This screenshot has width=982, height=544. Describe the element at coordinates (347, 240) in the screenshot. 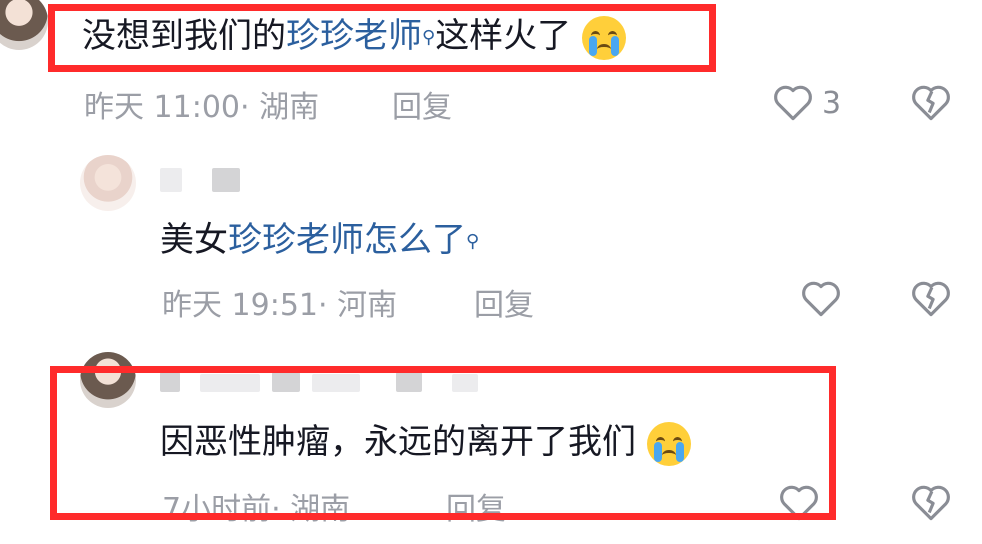

I see `topic-link: 珍珍老师怎么了` at that location.